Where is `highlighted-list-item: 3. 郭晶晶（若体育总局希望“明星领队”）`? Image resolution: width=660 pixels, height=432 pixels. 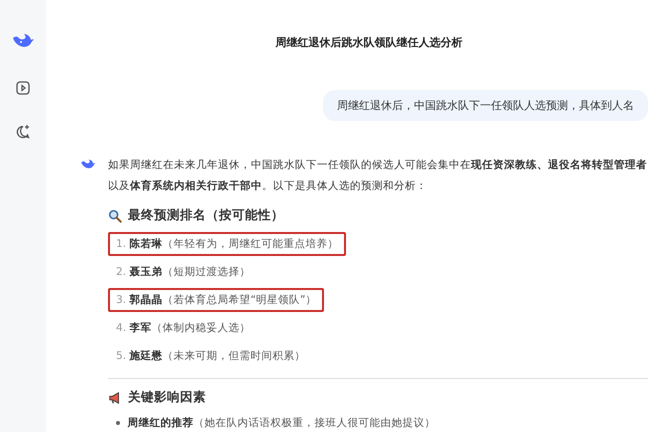
highlighted-list-item: 3. 郭晶晶（若体育总局希望“明星领队”） is located at coordinates (216, 300).